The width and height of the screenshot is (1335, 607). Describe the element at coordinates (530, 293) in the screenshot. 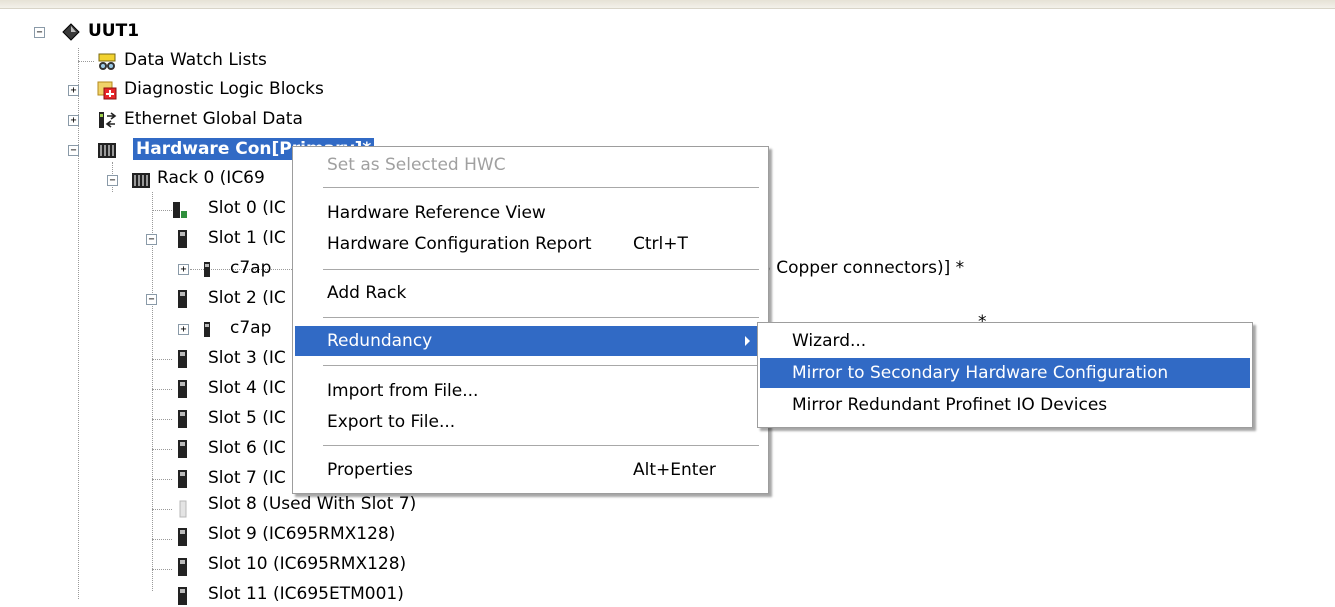

I see `menu-item-add-rack: Add Rack` at that location.